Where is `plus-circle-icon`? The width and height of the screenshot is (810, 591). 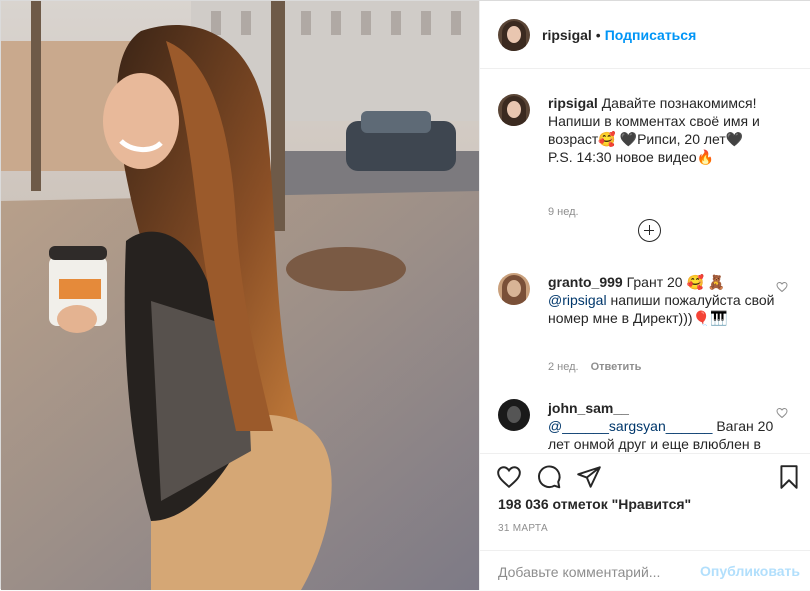
plus-circle-icon is located at coordinates (649, 230).